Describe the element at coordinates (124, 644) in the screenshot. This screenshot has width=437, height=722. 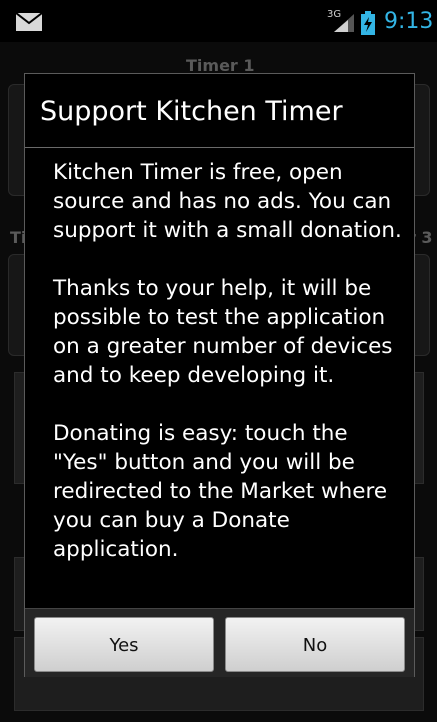
I see `yes-button: Yes` at that location.